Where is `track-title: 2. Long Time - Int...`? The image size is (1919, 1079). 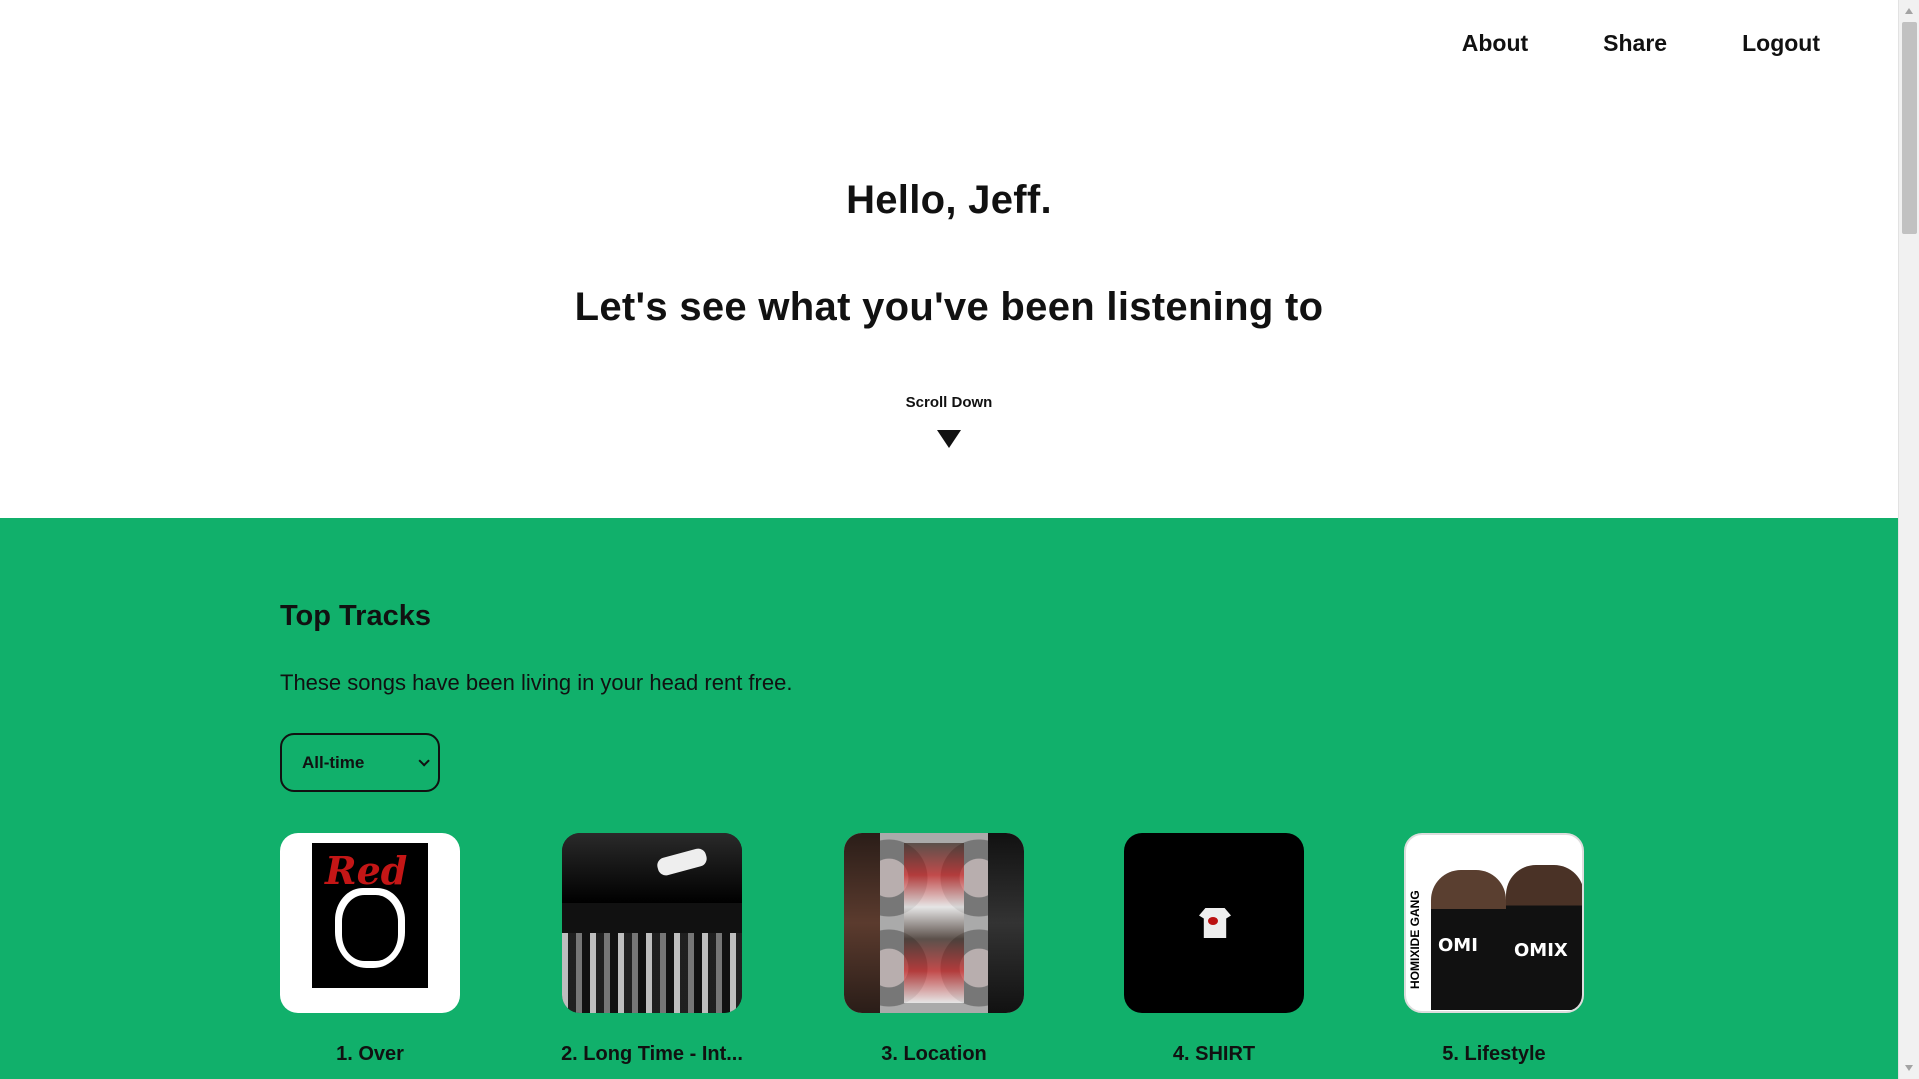
track-title: 2. Long Time - Int... is located at coordinates (652, 1054).